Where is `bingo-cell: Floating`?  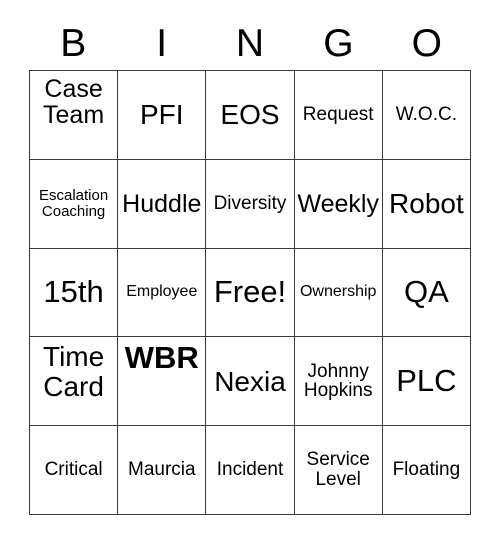 bingo-cell: Floating is located at coordinates (426, 470).